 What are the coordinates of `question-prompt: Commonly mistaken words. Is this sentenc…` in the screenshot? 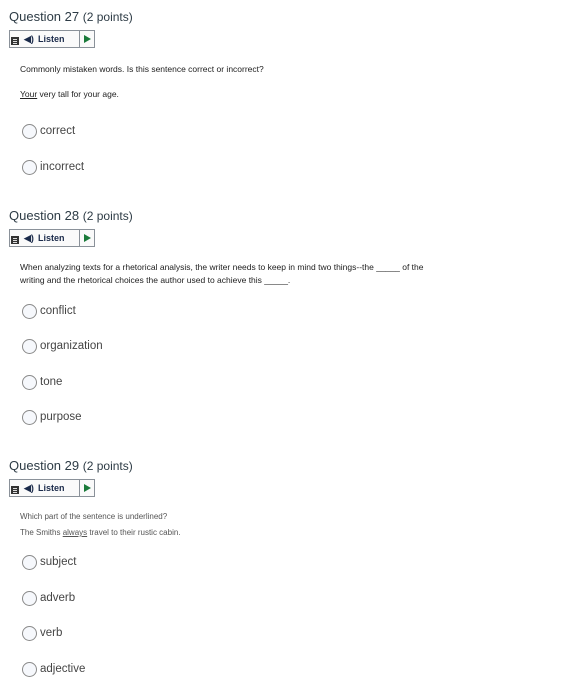 It's located at (142, 69).